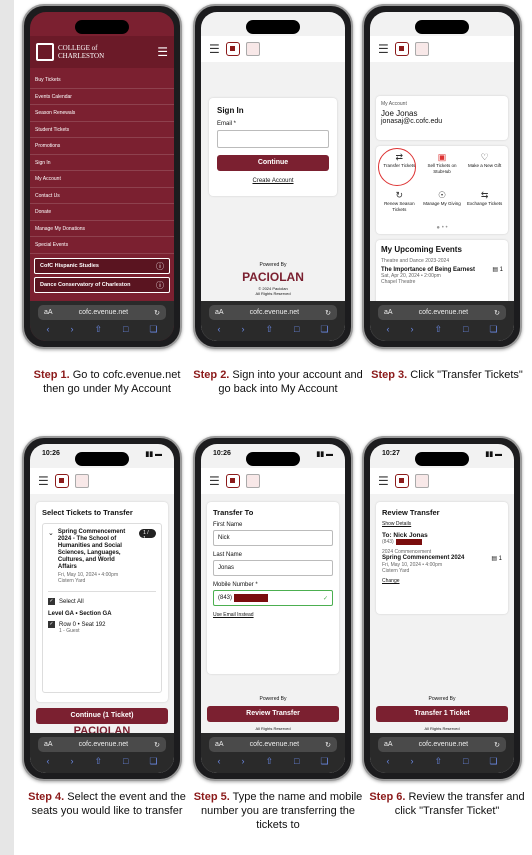  What do you see at coordinates (102, 245) in the screenshot?
I see `menu-item: Special Events` at bounding box center [102, 245].